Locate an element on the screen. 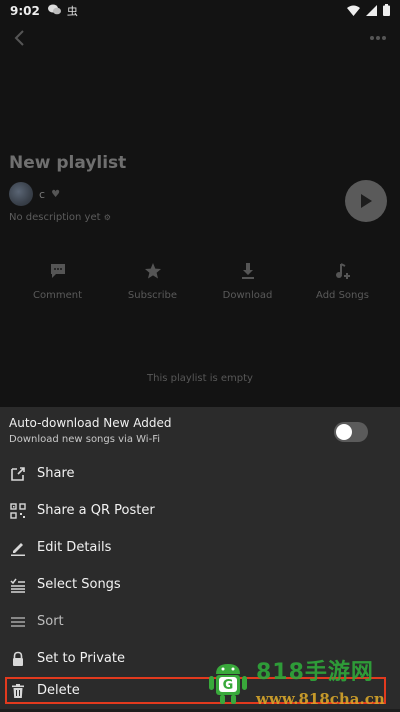 The image size is (400, 712). menu-label-sort: Sort is located at coordinates (50, 621).